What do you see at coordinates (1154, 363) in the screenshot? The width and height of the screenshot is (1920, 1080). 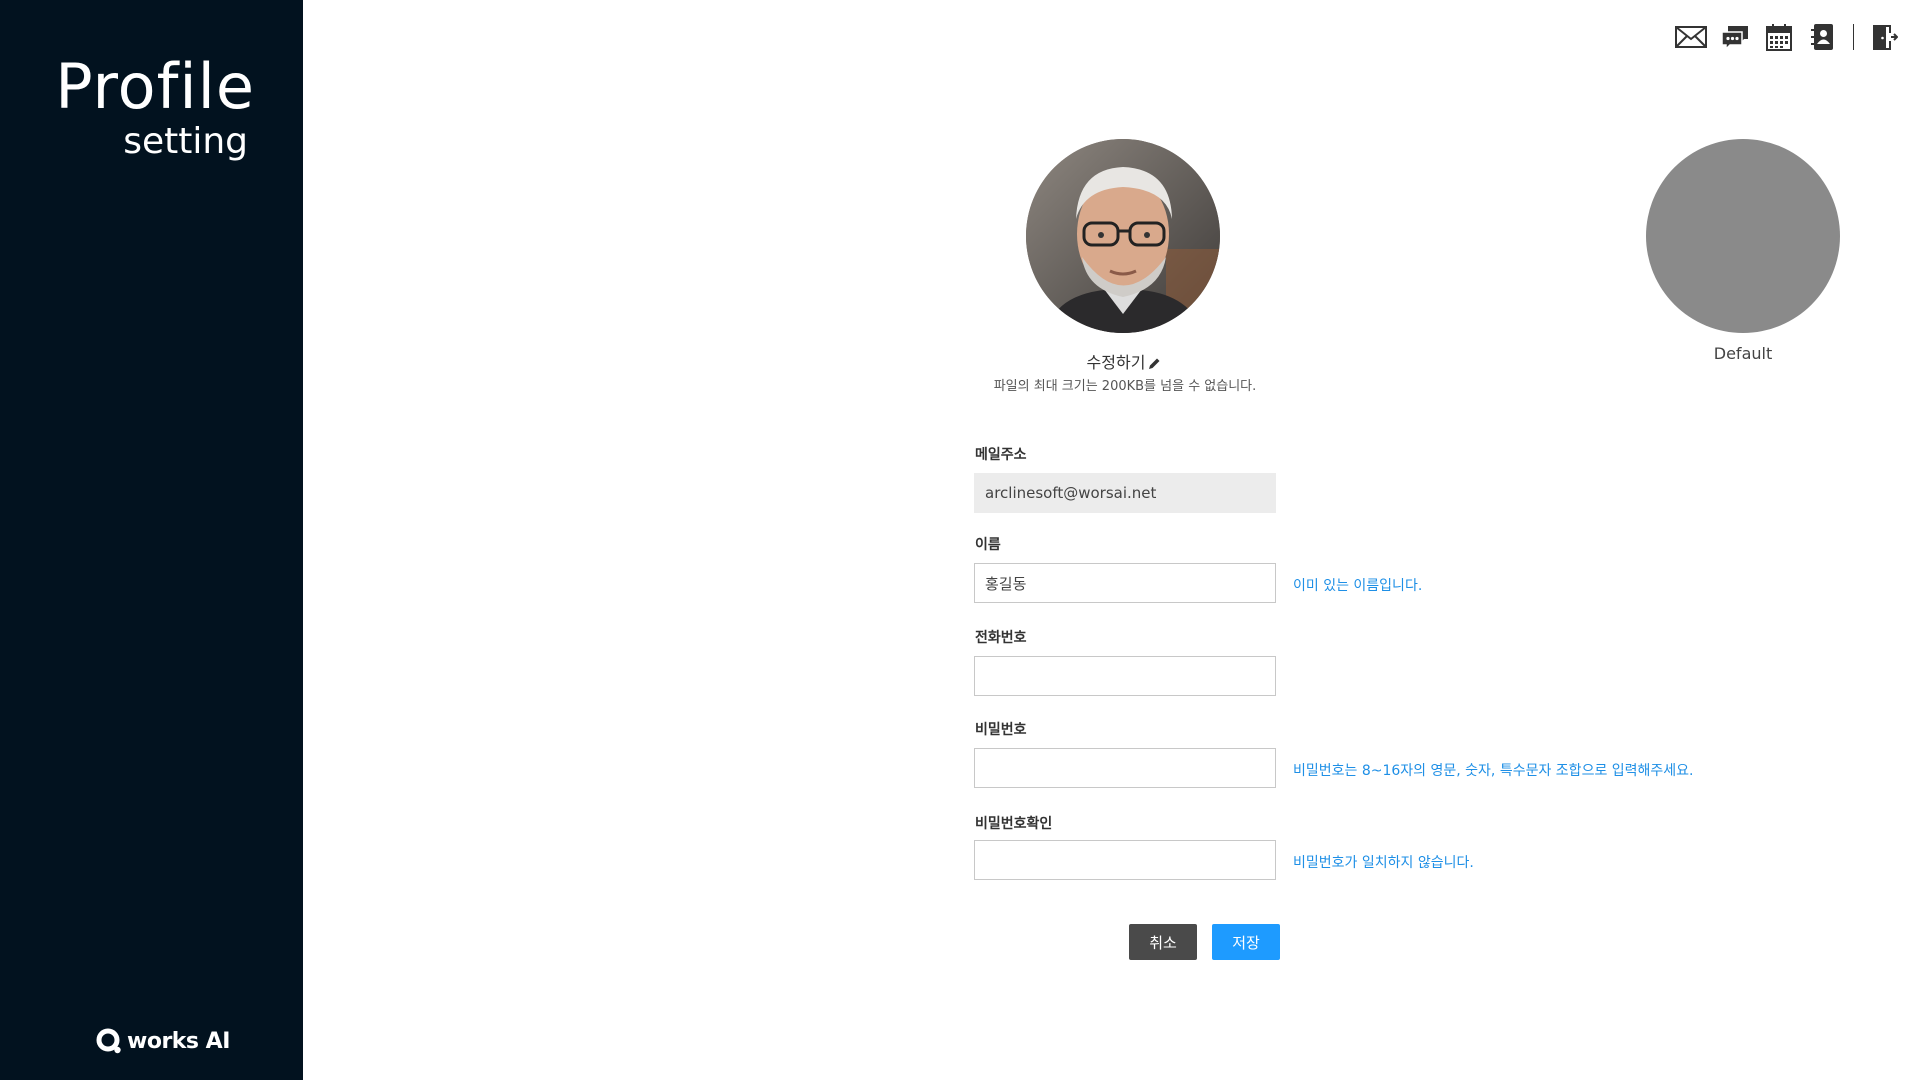 I see `pencil-icon` at bounding box center [1154, 363].